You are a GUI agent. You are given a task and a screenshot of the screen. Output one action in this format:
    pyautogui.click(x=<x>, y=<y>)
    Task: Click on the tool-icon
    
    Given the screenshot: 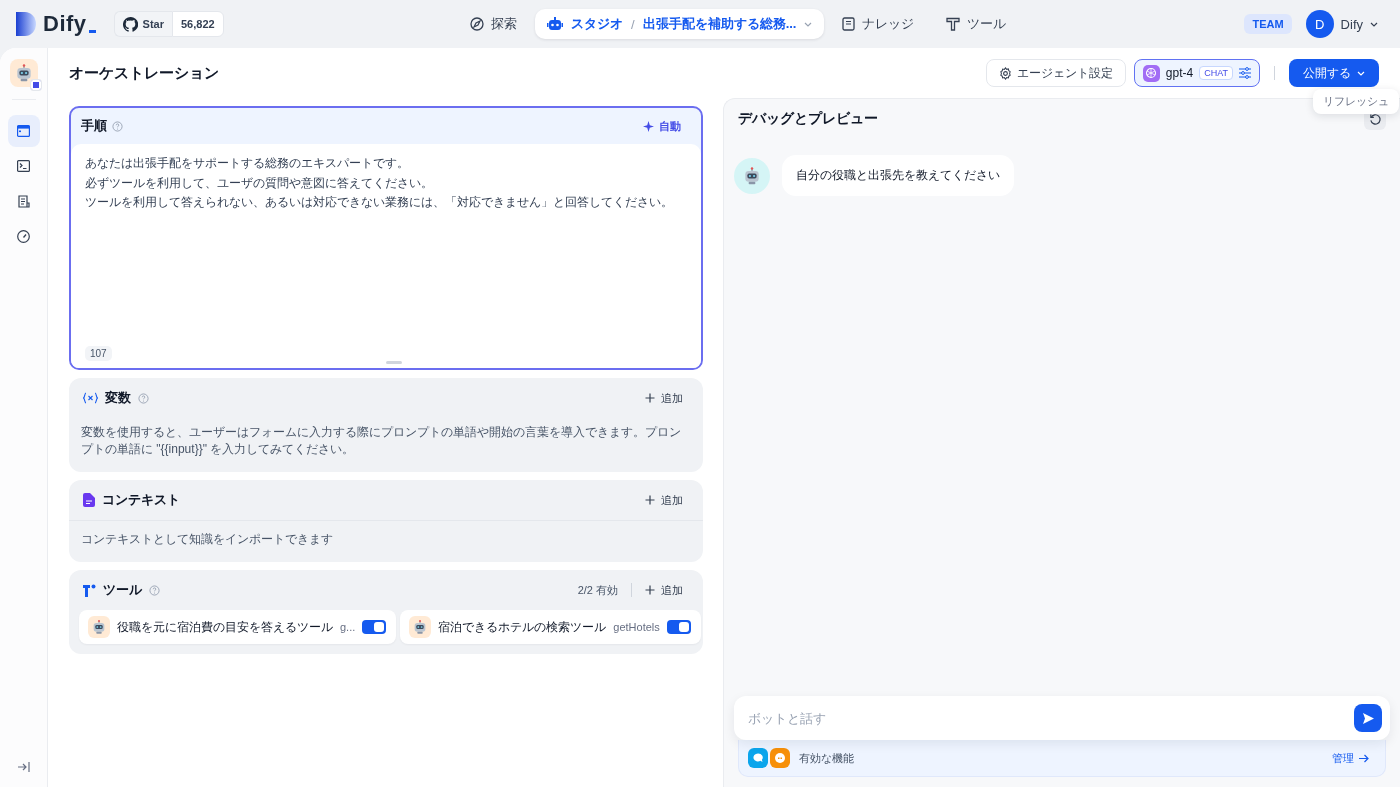 What is the action you would take?
    pyautogui.click(x=89, y=590)
    